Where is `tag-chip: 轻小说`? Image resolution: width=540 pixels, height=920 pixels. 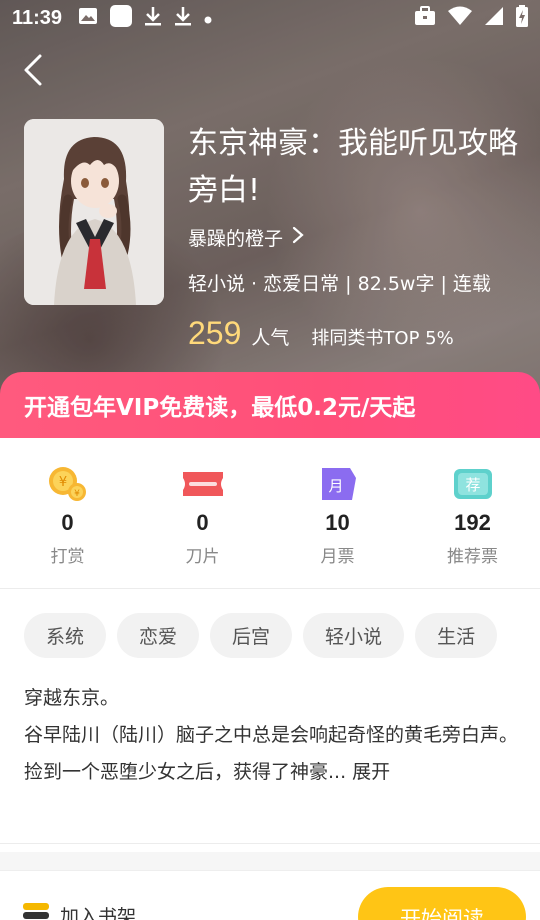 tag-chip: 轻小说 is located at coordinates (354, 635).